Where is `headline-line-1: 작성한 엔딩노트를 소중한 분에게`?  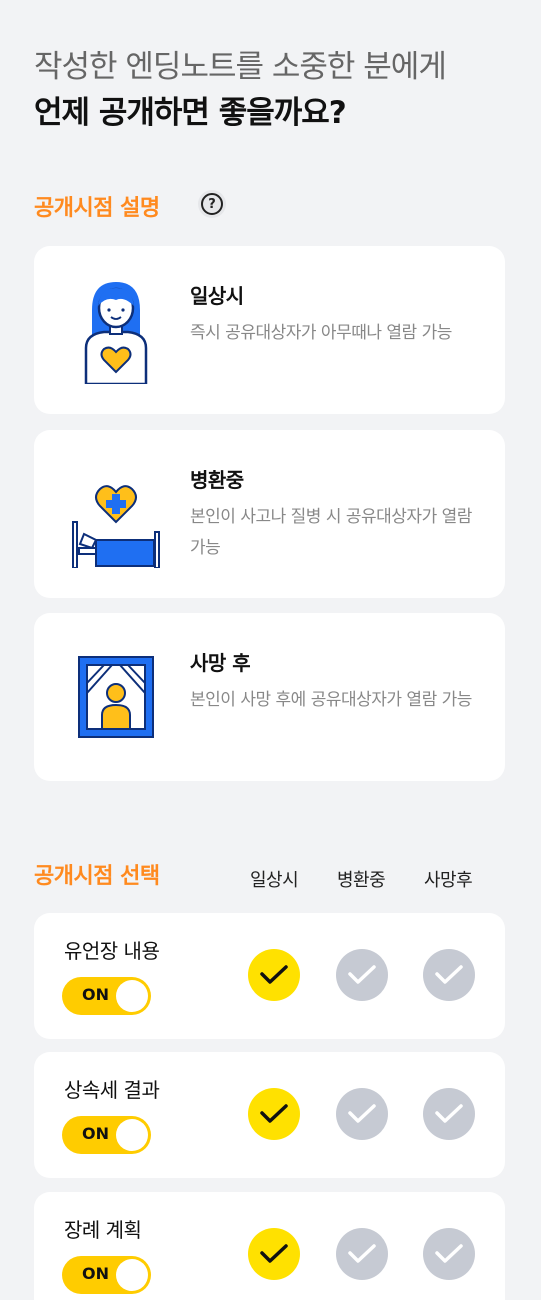 headline-line-1: 작성한 엔딩노트를 소중한 분에게 is located at coordinates (240, 67).